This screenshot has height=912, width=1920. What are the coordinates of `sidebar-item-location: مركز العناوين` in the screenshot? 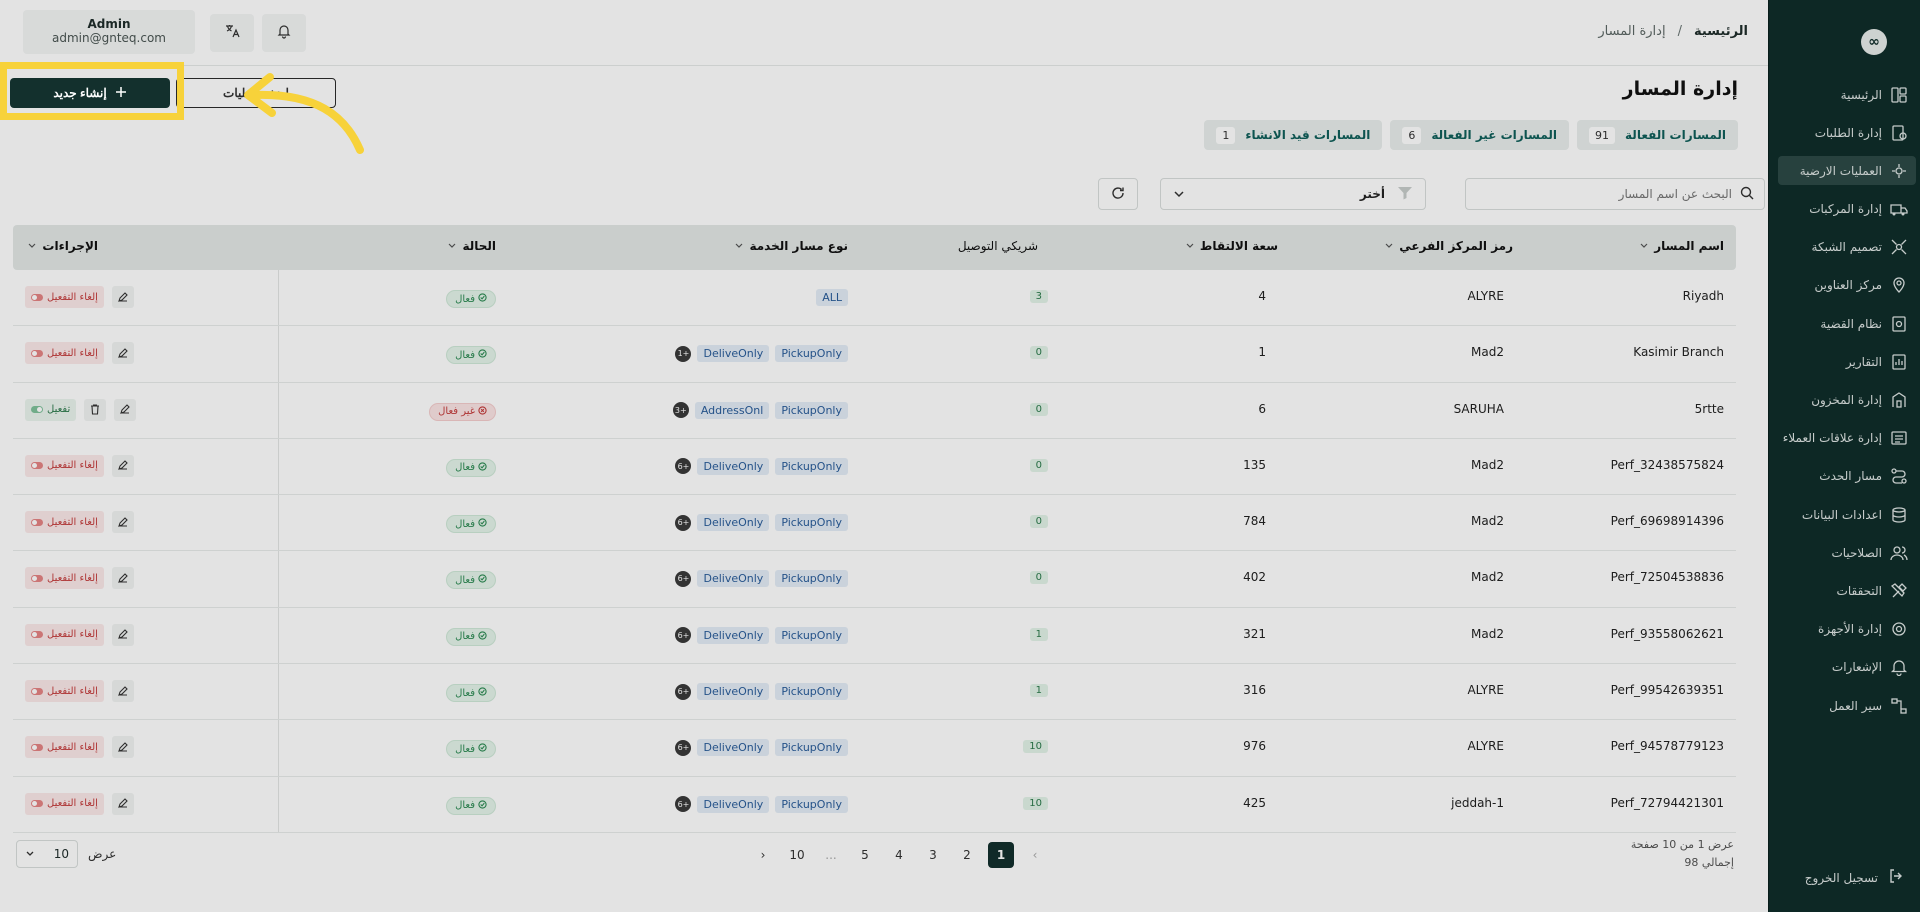 It's located at (1844, 285).